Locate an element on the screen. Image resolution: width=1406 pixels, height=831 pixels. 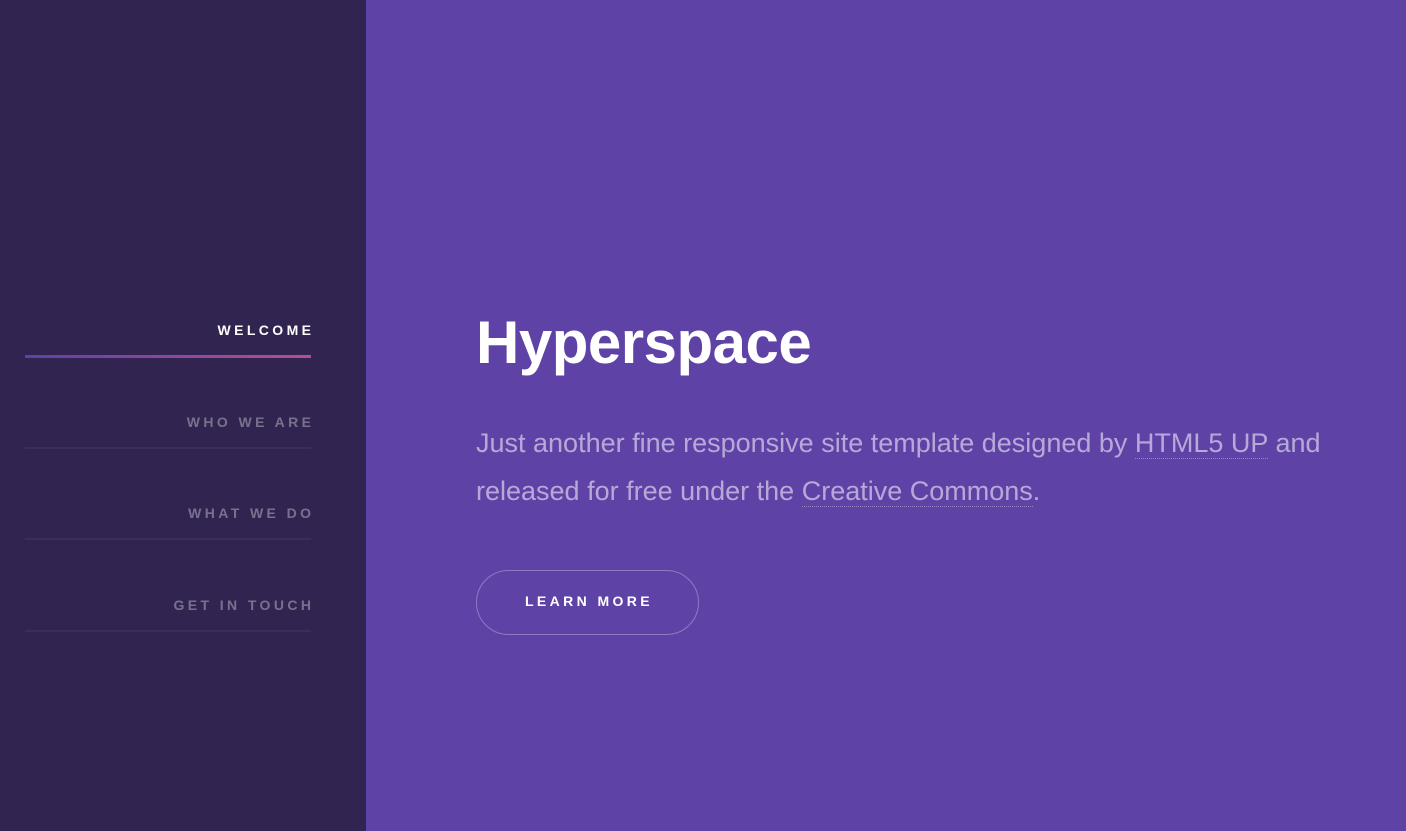
sidebar-item-label: WHAT WE DO is located at coordinates (251, 513).